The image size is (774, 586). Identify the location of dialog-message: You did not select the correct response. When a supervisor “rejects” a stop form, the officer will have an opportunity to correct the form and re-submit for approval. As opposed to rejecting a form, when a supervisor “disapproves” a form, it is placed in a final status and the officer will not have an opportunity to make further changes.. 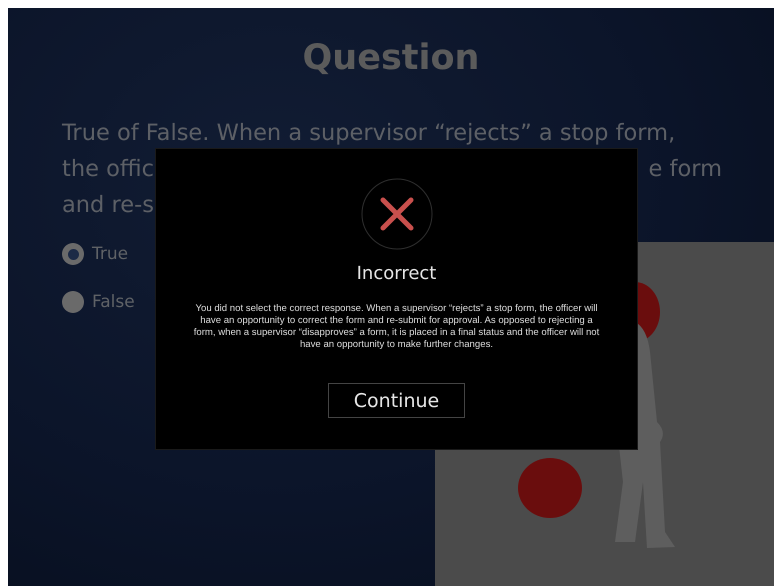
(396, 327).